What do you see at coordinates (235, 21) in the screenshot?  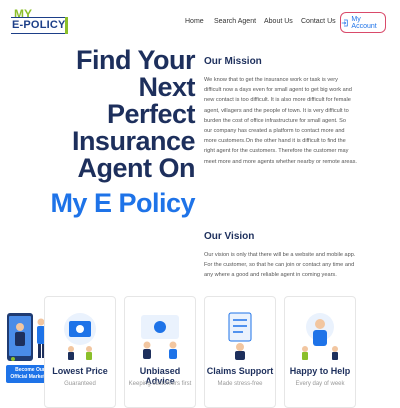 I see `nav-link-search-agent: Search Agent` at bounding box center [235, 21].